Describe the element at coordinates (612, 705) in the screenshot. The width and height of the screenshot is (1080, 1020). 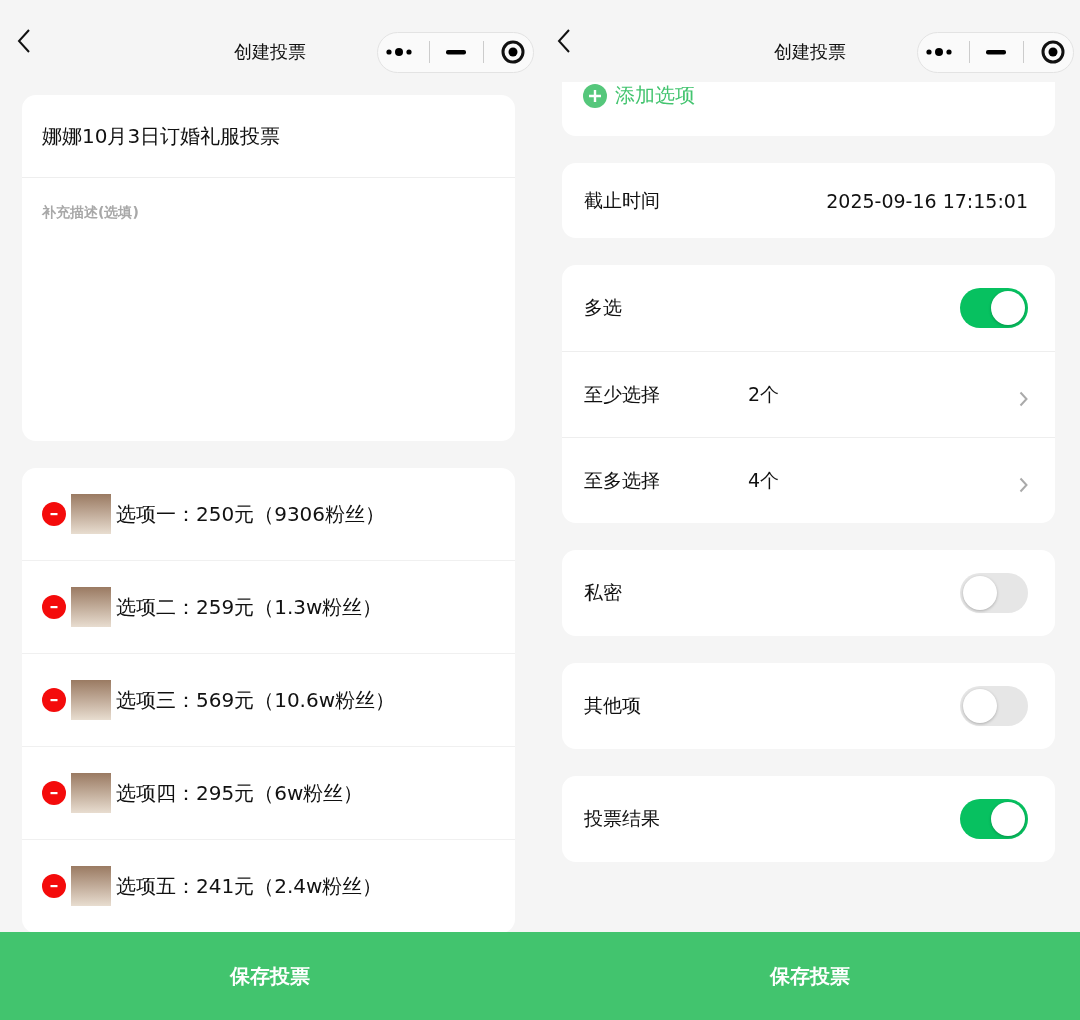
I see `setting-label: 其他项` at that location.